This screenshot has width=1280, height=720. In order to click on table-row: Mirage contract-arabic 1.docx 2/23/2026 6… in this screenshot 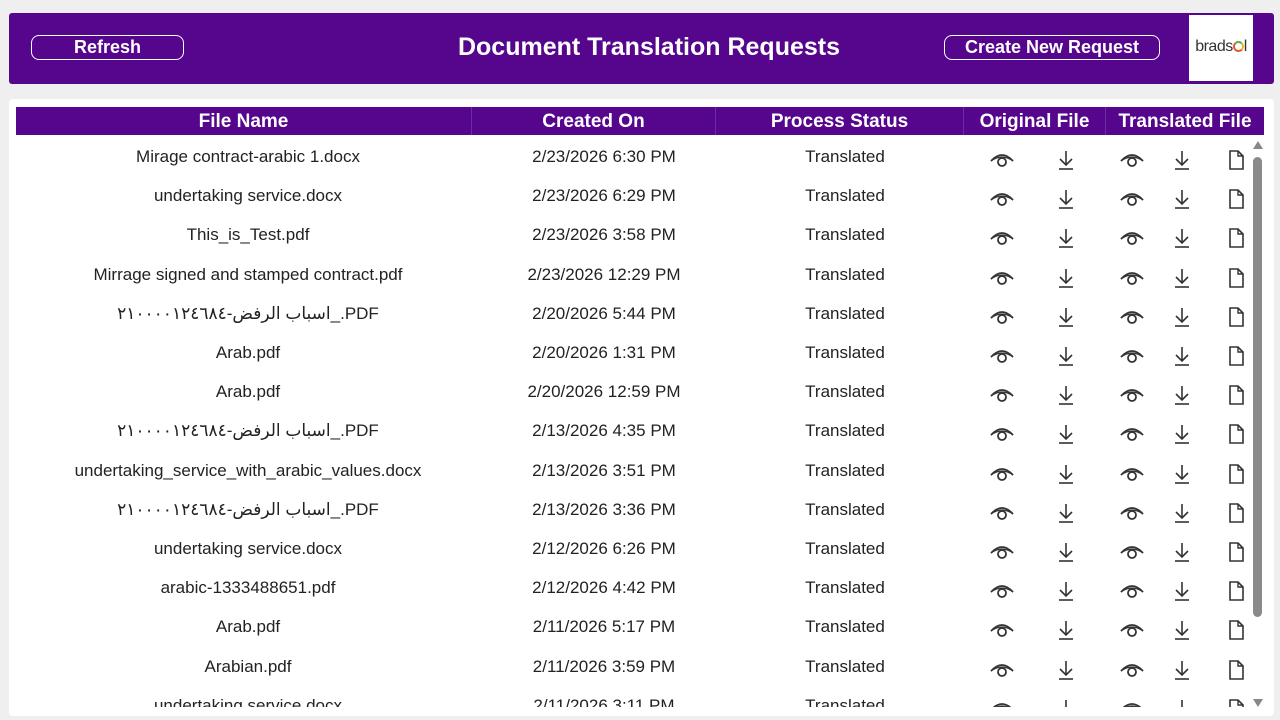, I will do `click(631, 158)`.